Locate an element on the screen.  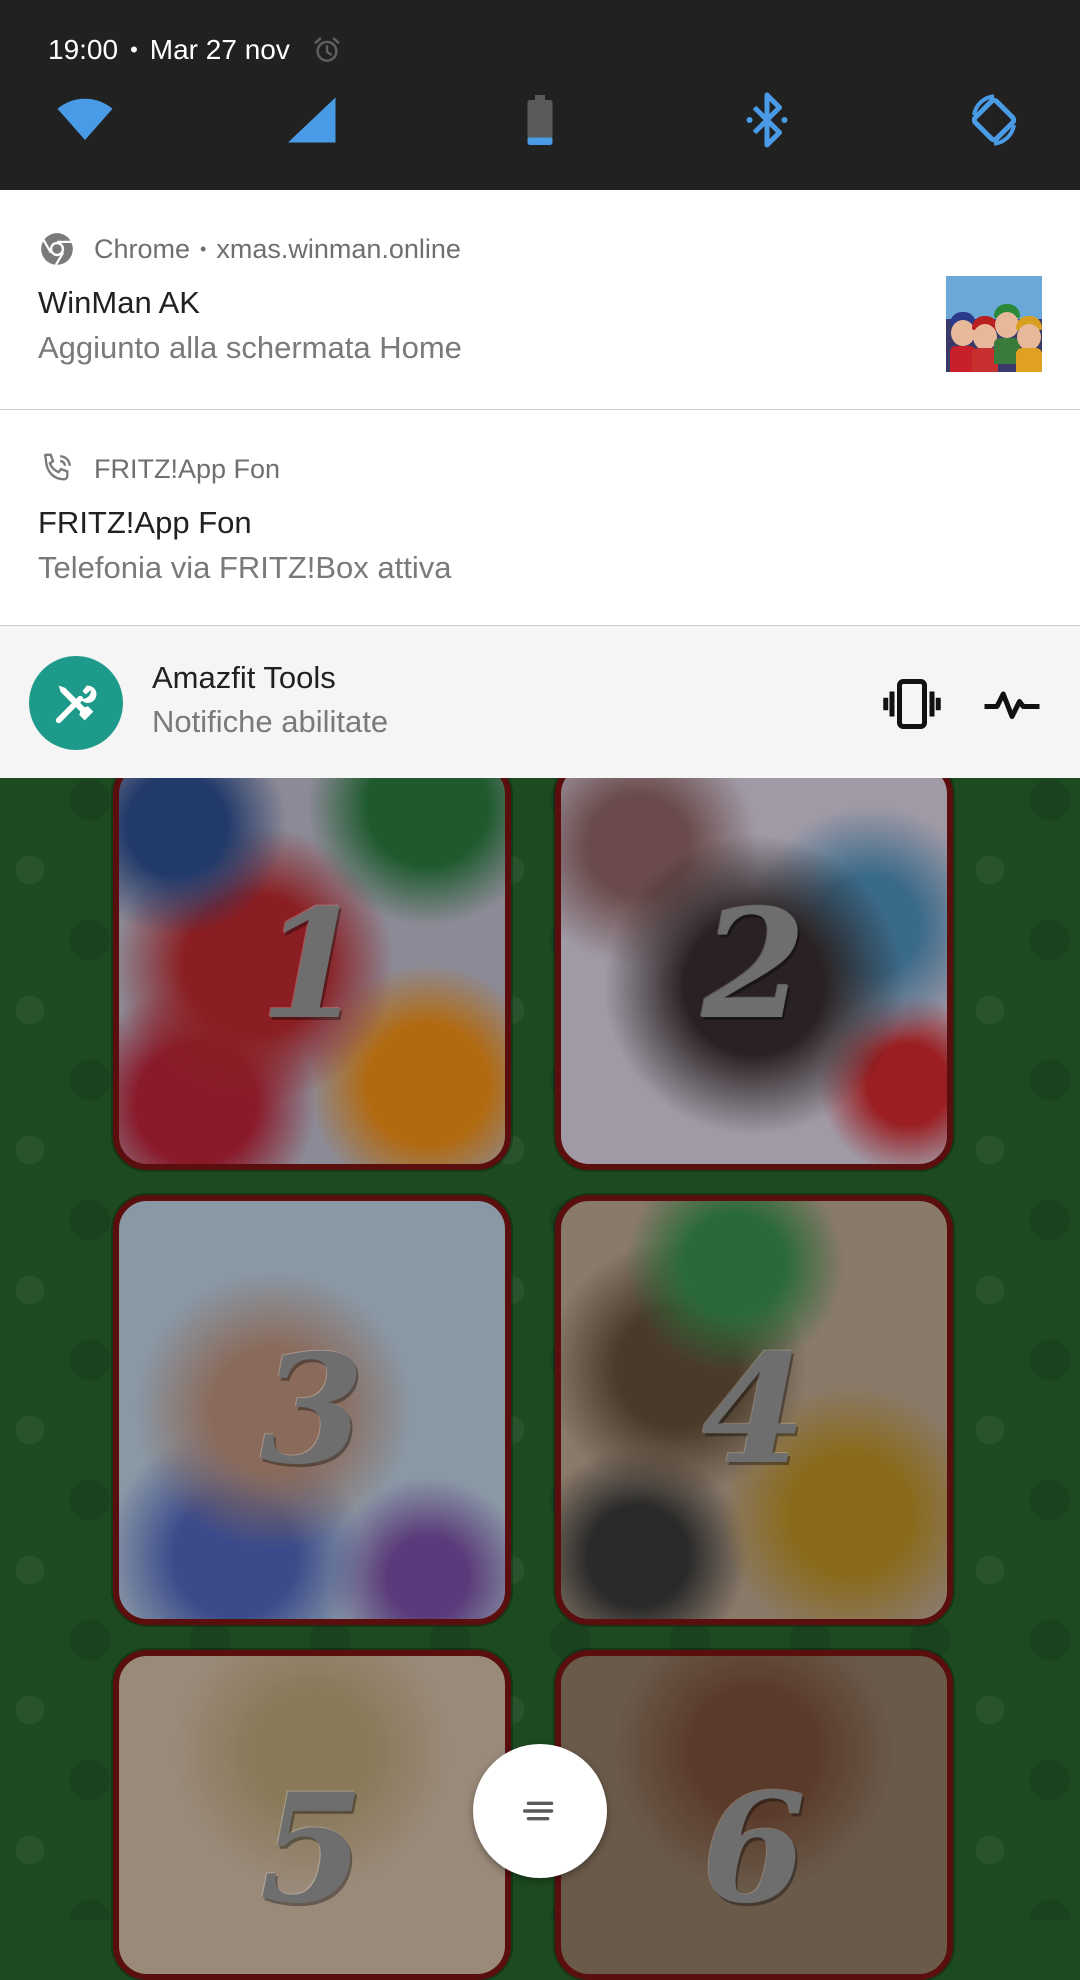
heart-rate-button is located at coordinates (1012, 704).